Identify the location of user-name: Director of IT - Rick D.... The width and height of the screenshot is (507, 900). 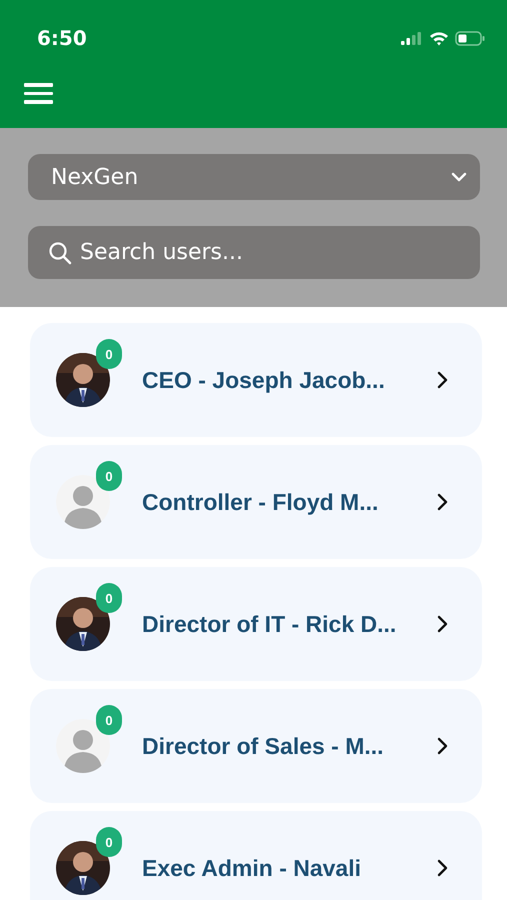
(270, 624).